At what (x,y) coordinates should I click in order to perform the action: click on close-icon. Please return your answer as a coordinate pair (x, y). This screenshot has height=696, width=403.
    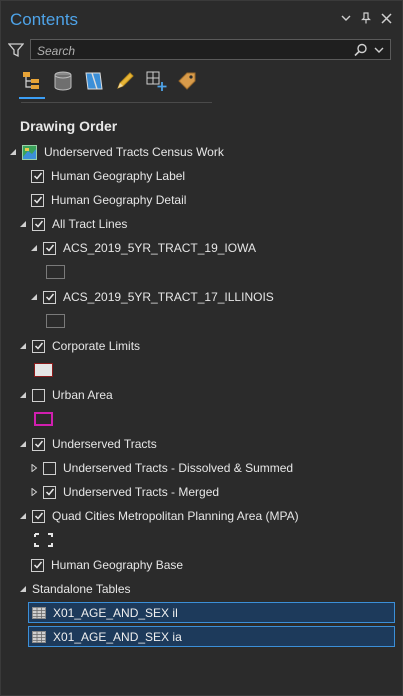
    Looking at the image, I should click on (386, 18).